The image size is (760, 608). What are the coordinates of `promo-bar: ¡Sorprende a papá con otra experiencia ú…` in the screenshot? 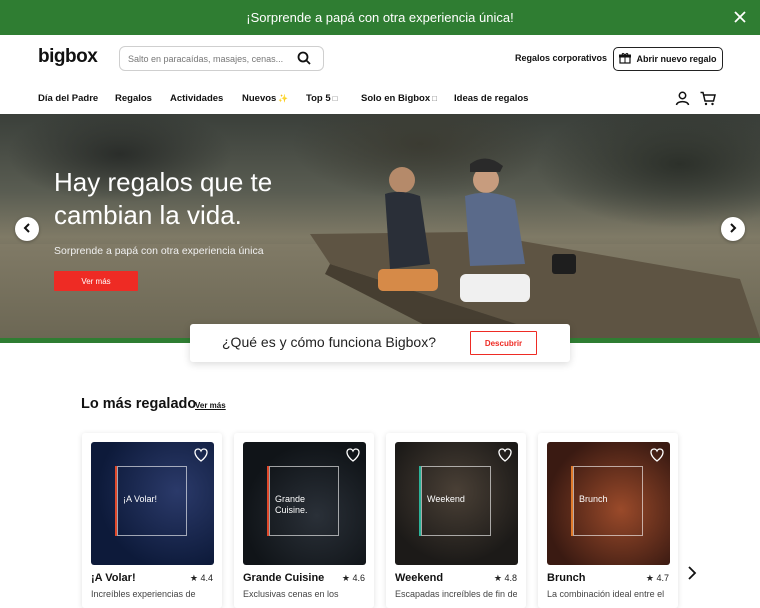 It's located at (380, 17).